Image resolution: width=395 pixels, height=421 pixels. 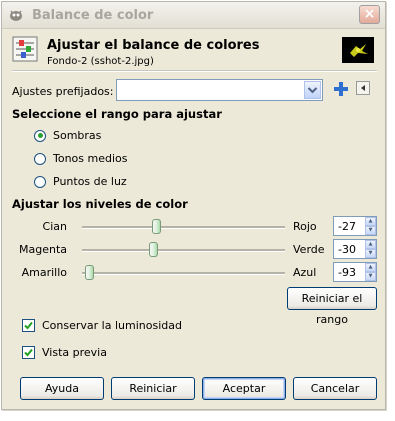 What do you see at coordinates (183, 272) in the screenshot?
I see `yellow-blue-slider` at bounding box center [183, 272].